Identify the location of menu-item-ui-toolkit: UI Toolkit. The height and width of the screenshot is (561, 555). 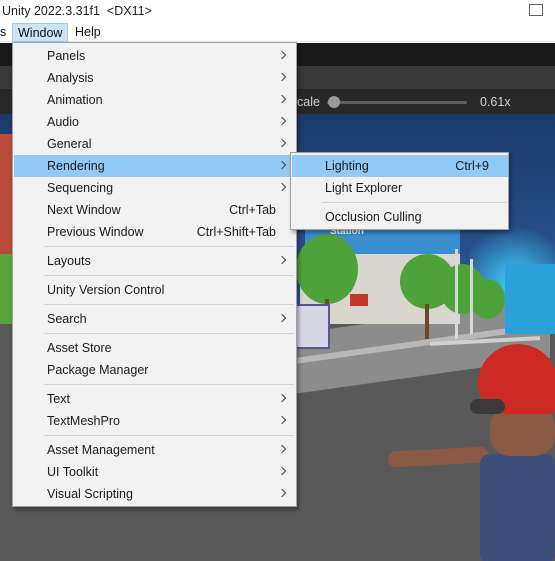
(154, 472).